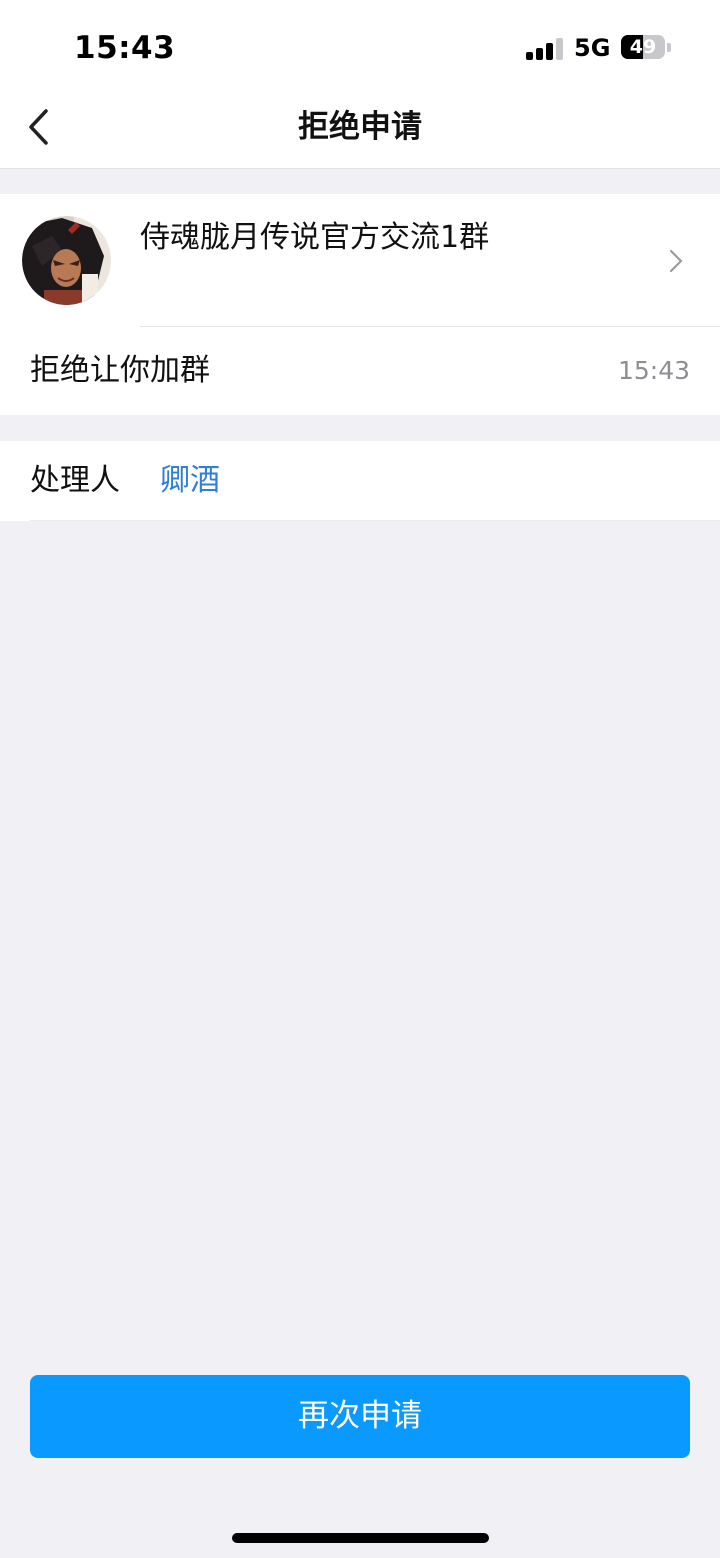  What do you see at coordinates (315, 237) in the screenshot?
I see `group-name: 侍魂胧月传说官方交流1群` at bounding box center [315, 237].